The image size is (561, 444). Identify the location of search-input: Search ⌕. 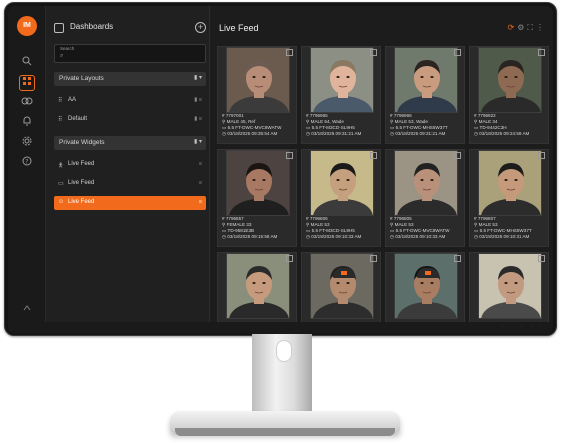
(130, 53).